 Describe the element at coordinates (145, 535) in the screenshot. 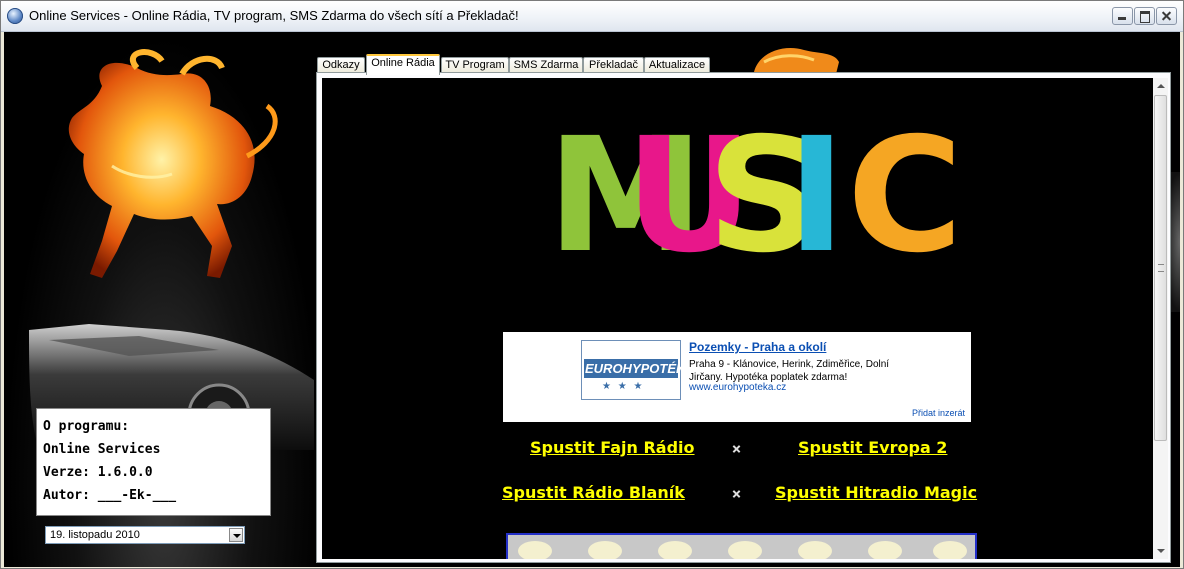

I see `date-picker-dropdown: 19. listopadu 2010` at that location.